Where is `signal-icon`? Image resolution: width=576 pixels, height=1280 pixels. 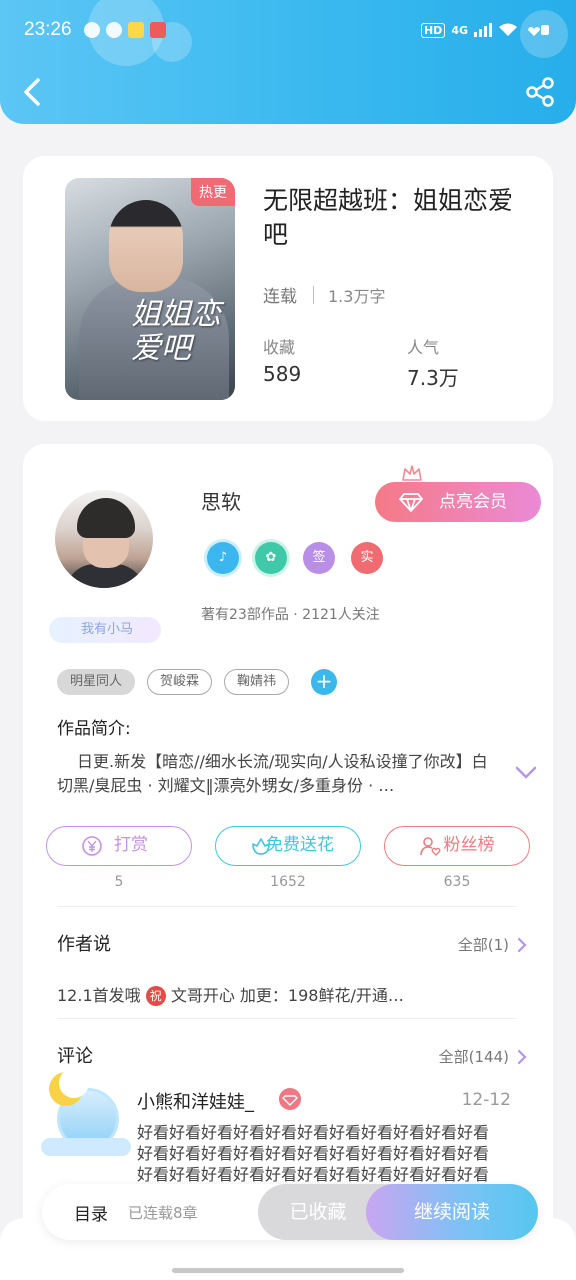 signal-icon is located at coordinates (483, 30).